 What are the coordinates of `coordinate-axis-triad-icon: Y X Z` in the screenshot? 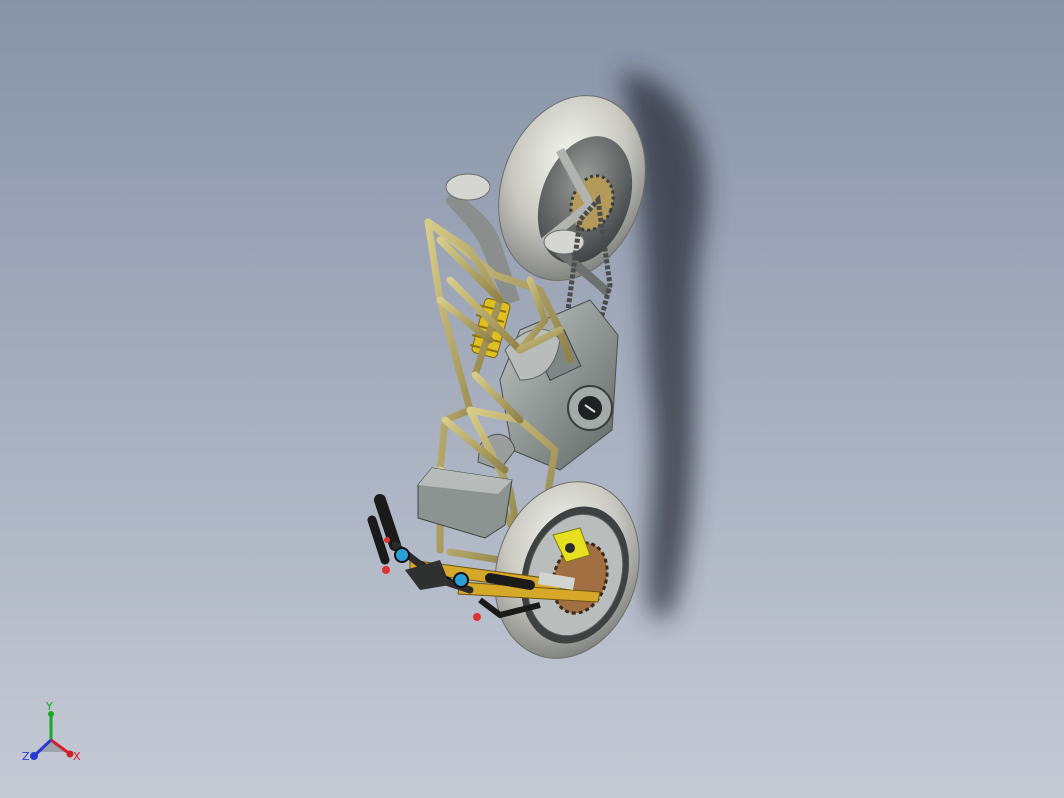 It's located at (53, 735).